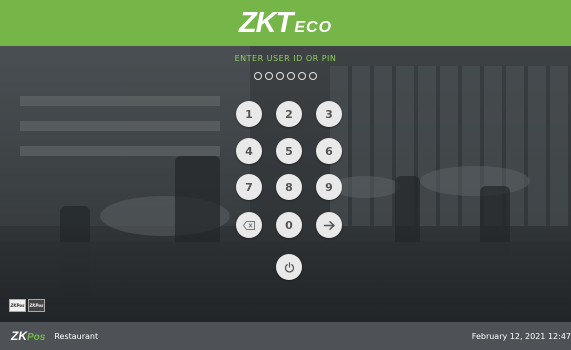 This screenshot has height=350, width=571. What do you see at coordinates (289, 114) in the screenshot?
I see `key-2: 2` at bounding box center [289, 114].